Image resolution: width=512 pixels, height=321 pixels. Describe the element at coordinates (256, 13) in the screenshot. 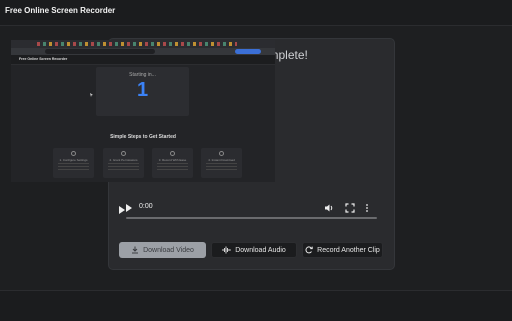

I see `top-bar: Free Online Screen Recorder` at that location.